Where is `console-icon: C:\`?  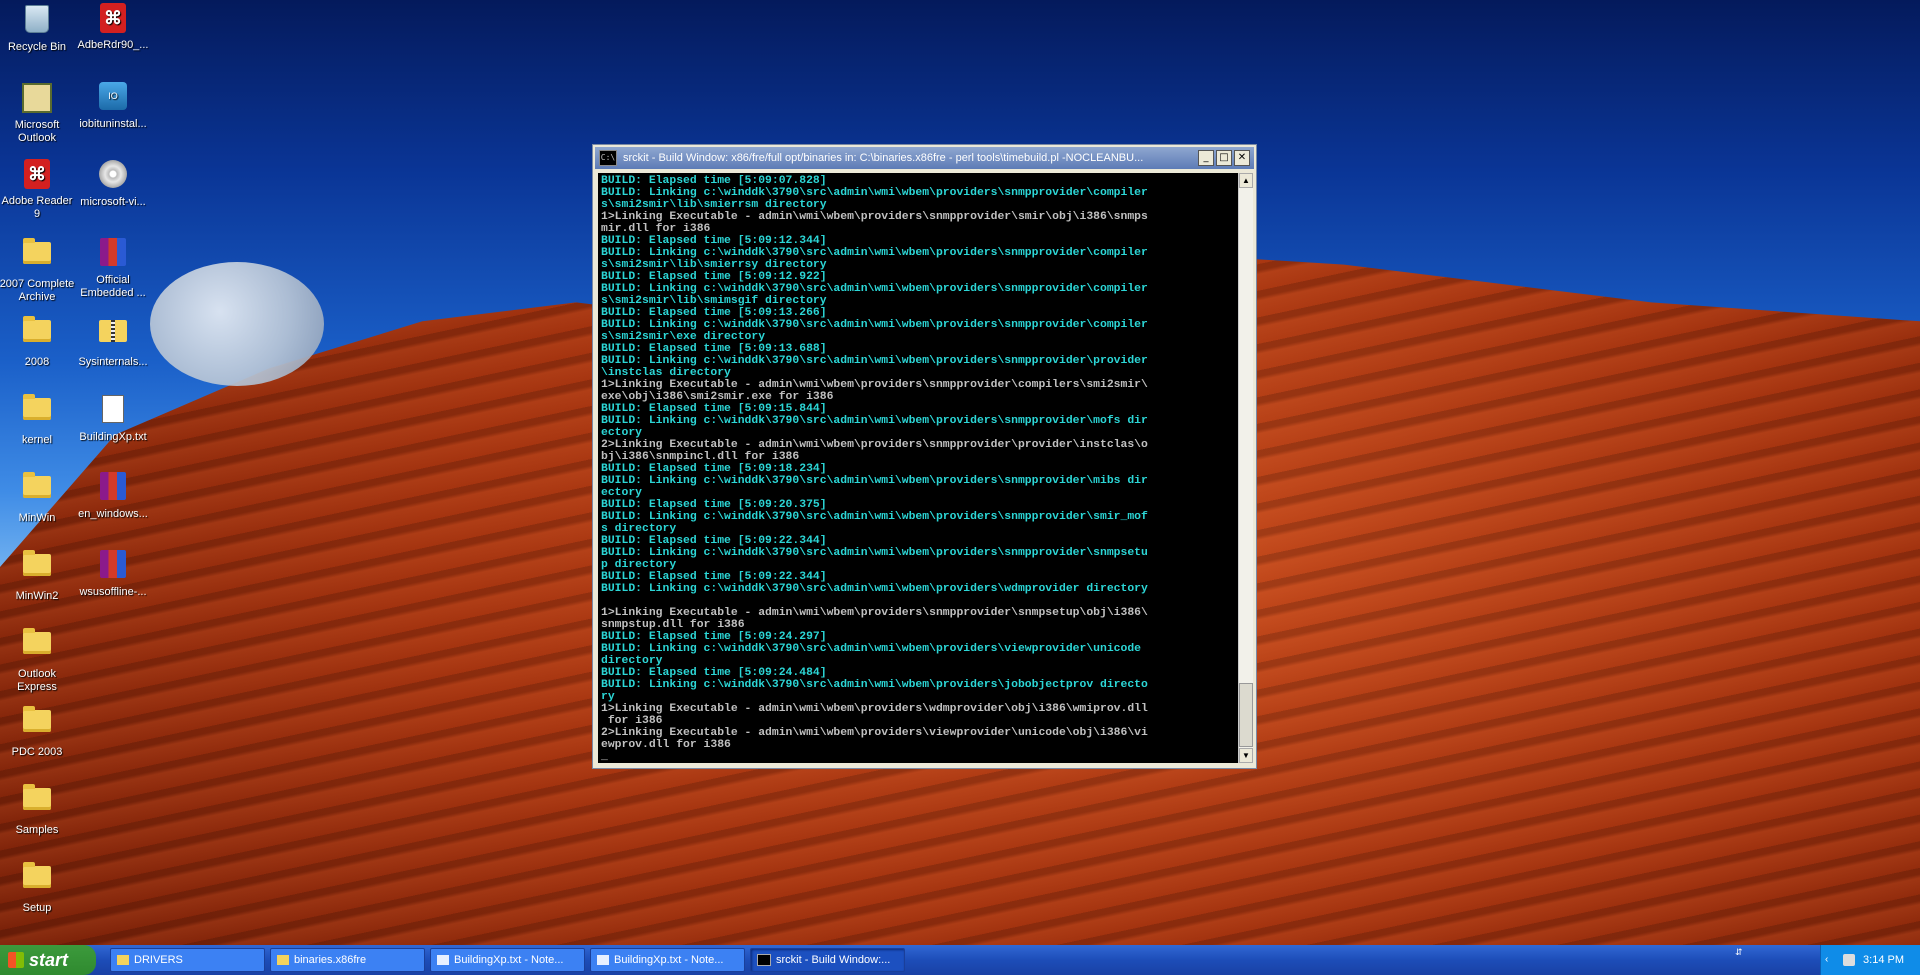 console-icon: C:\ is located at coordinates (608, 158).